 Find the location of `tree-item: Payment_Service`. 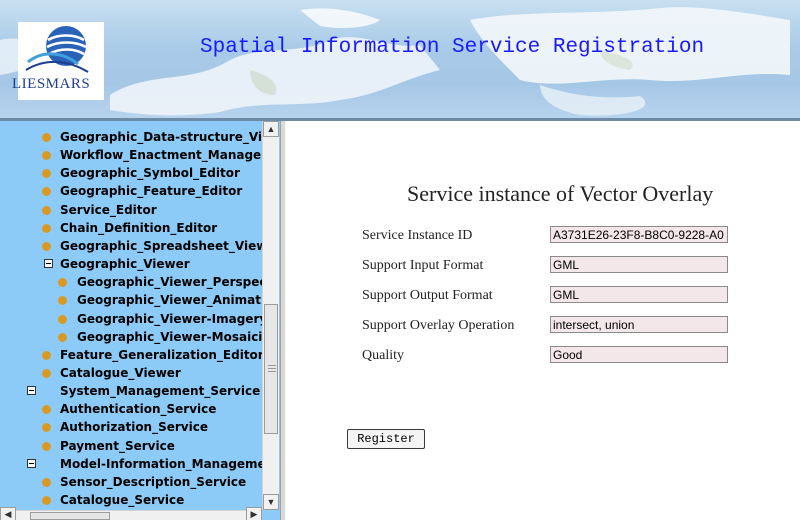

tree-item: Payment_Service is located at coordinates (131, 446).